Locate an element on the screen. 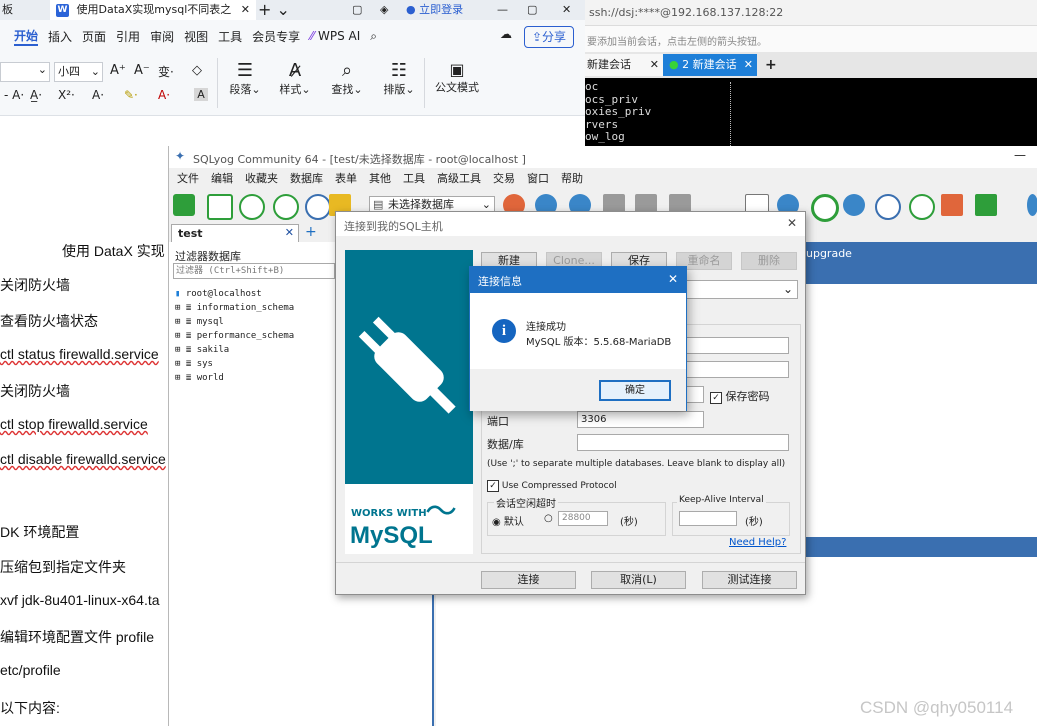 This screenshot has width=1037, height=726. menu-window: 窗口 is located at coordinates (538, 178).